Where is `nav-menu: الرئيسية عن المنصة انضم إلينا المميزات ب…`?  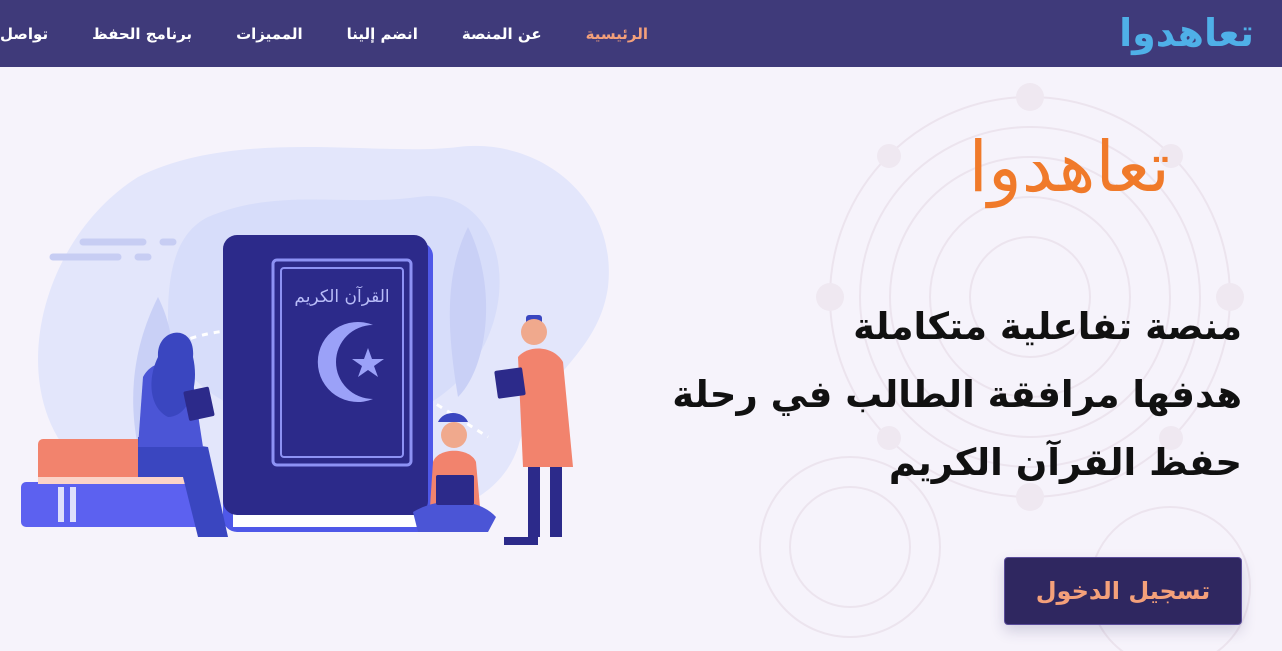 nav-menu: الرئيسية عن المنصة انضم إلينا المميزات ب… is located at coordinates (324, 33).